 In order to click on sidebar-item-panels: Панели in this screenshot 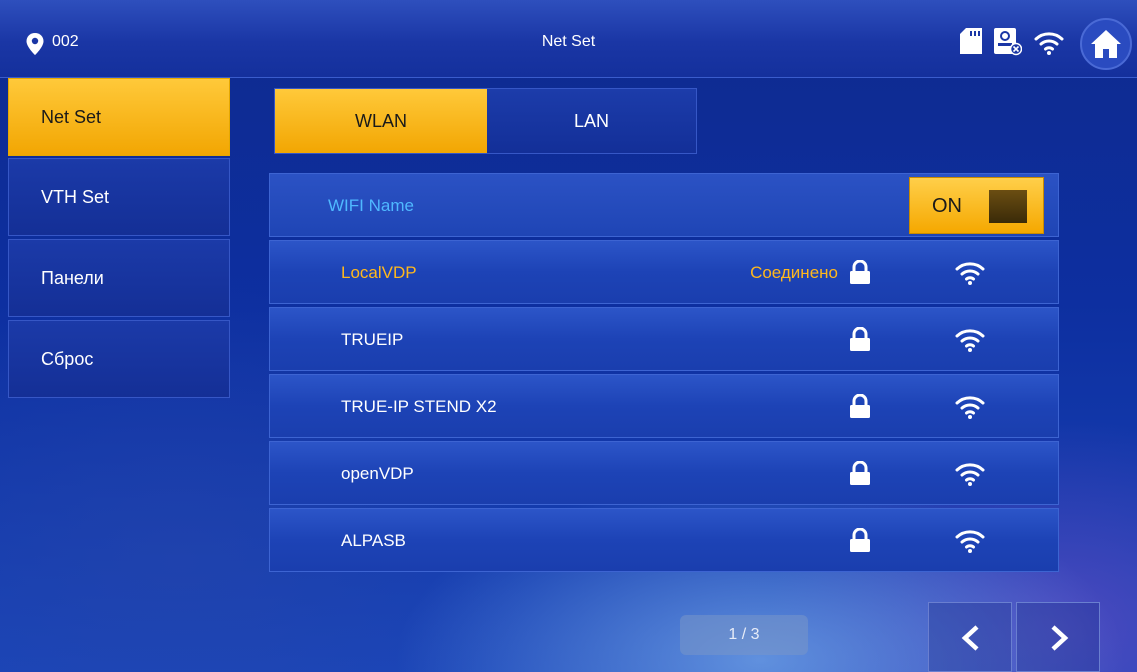, I will do `click(119, 278)`.